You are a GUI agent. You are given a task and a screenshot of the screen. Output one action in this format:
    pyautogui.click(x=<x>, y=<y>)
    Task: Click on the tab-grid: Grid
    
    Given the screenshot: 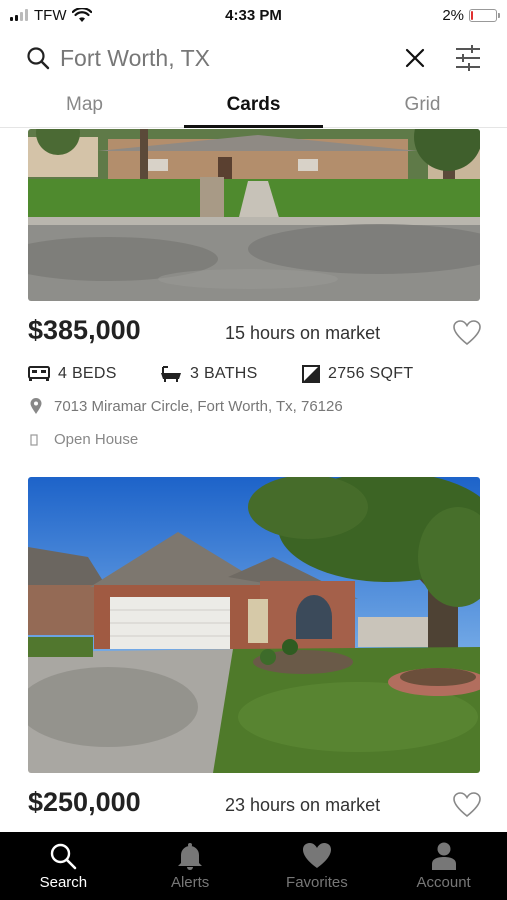 What is the action you would take?
    pyautogui.click(x=422, y=107)
    